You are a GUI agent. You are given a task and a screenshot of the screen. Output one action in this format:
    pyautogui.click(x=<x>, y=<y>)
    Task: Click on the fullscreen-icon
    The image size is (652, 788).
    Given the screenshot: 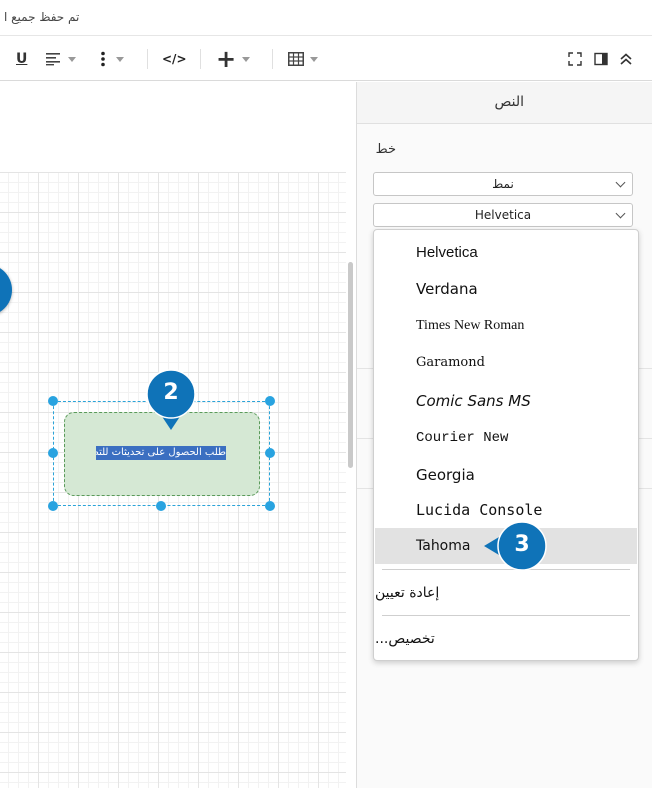 What is the action you would take?
    pyautogui.click(x=575, y=59)
    